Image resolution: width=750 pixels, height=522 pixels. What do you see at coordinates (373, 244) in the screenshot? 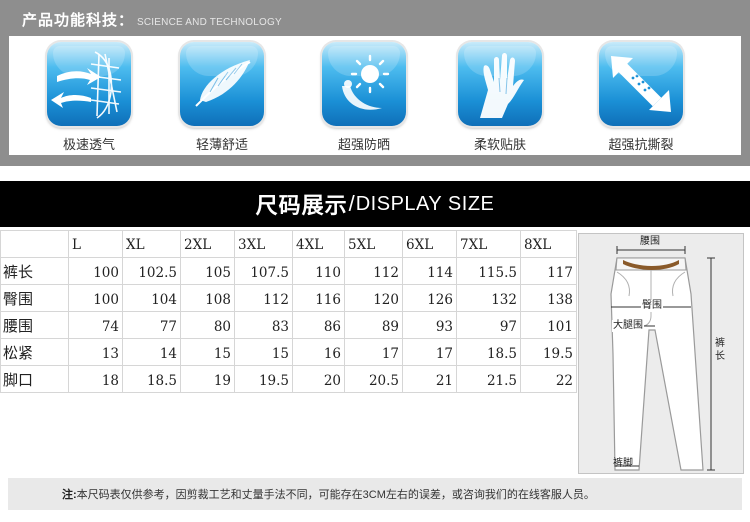
I see `size-header-cell: 5XL` at bounding box center [373, 244].